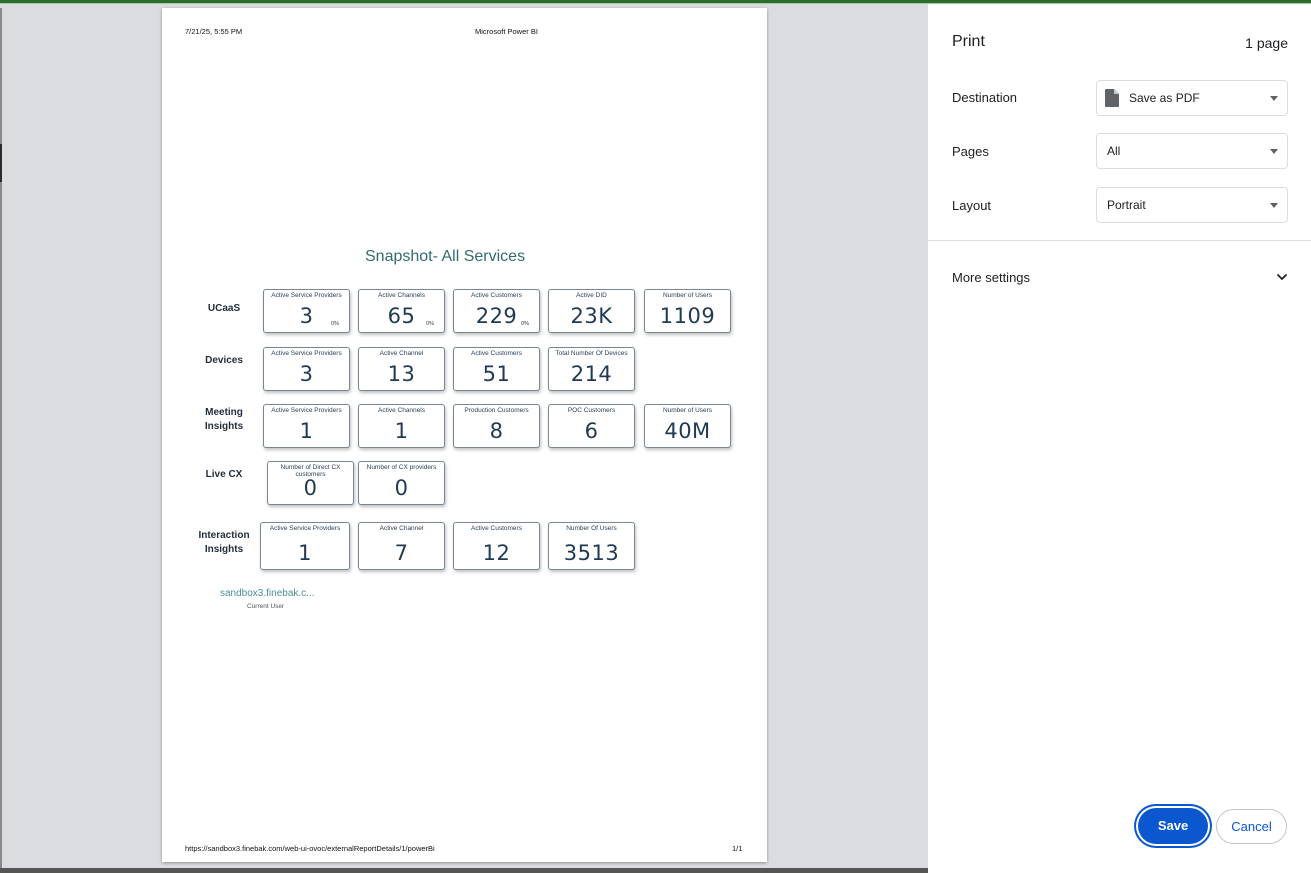 The height and width of the screenshot is (873, 1311). What do you see at coordinates (445, 256) in the screenshot?
I see `report-title: Snapshot- All Services` at bounding box center [445, 256].